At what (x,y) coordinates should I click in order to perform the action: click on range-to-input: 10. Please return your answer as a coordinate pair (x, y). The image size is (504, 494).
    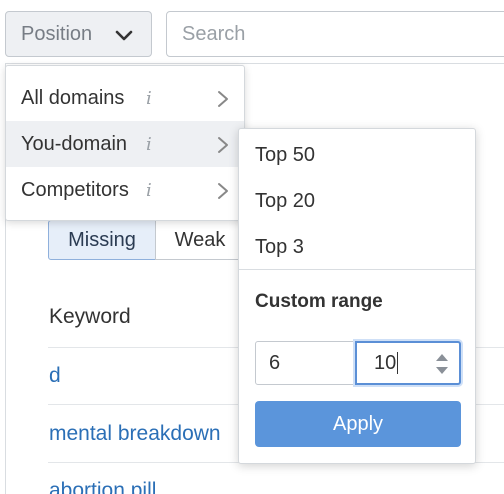
    Looking at the image, I should click on (408, 363).